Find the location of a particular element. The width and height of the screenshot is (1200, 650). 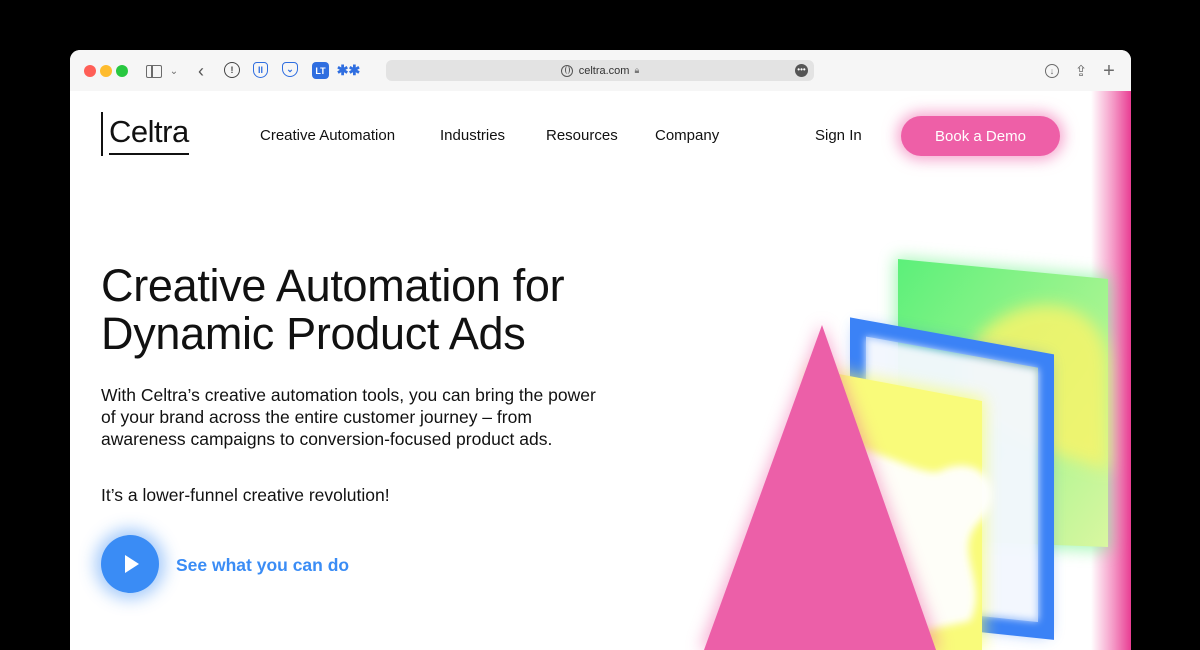

sign-in-link: Sign In is located at coordinates (838, 135).